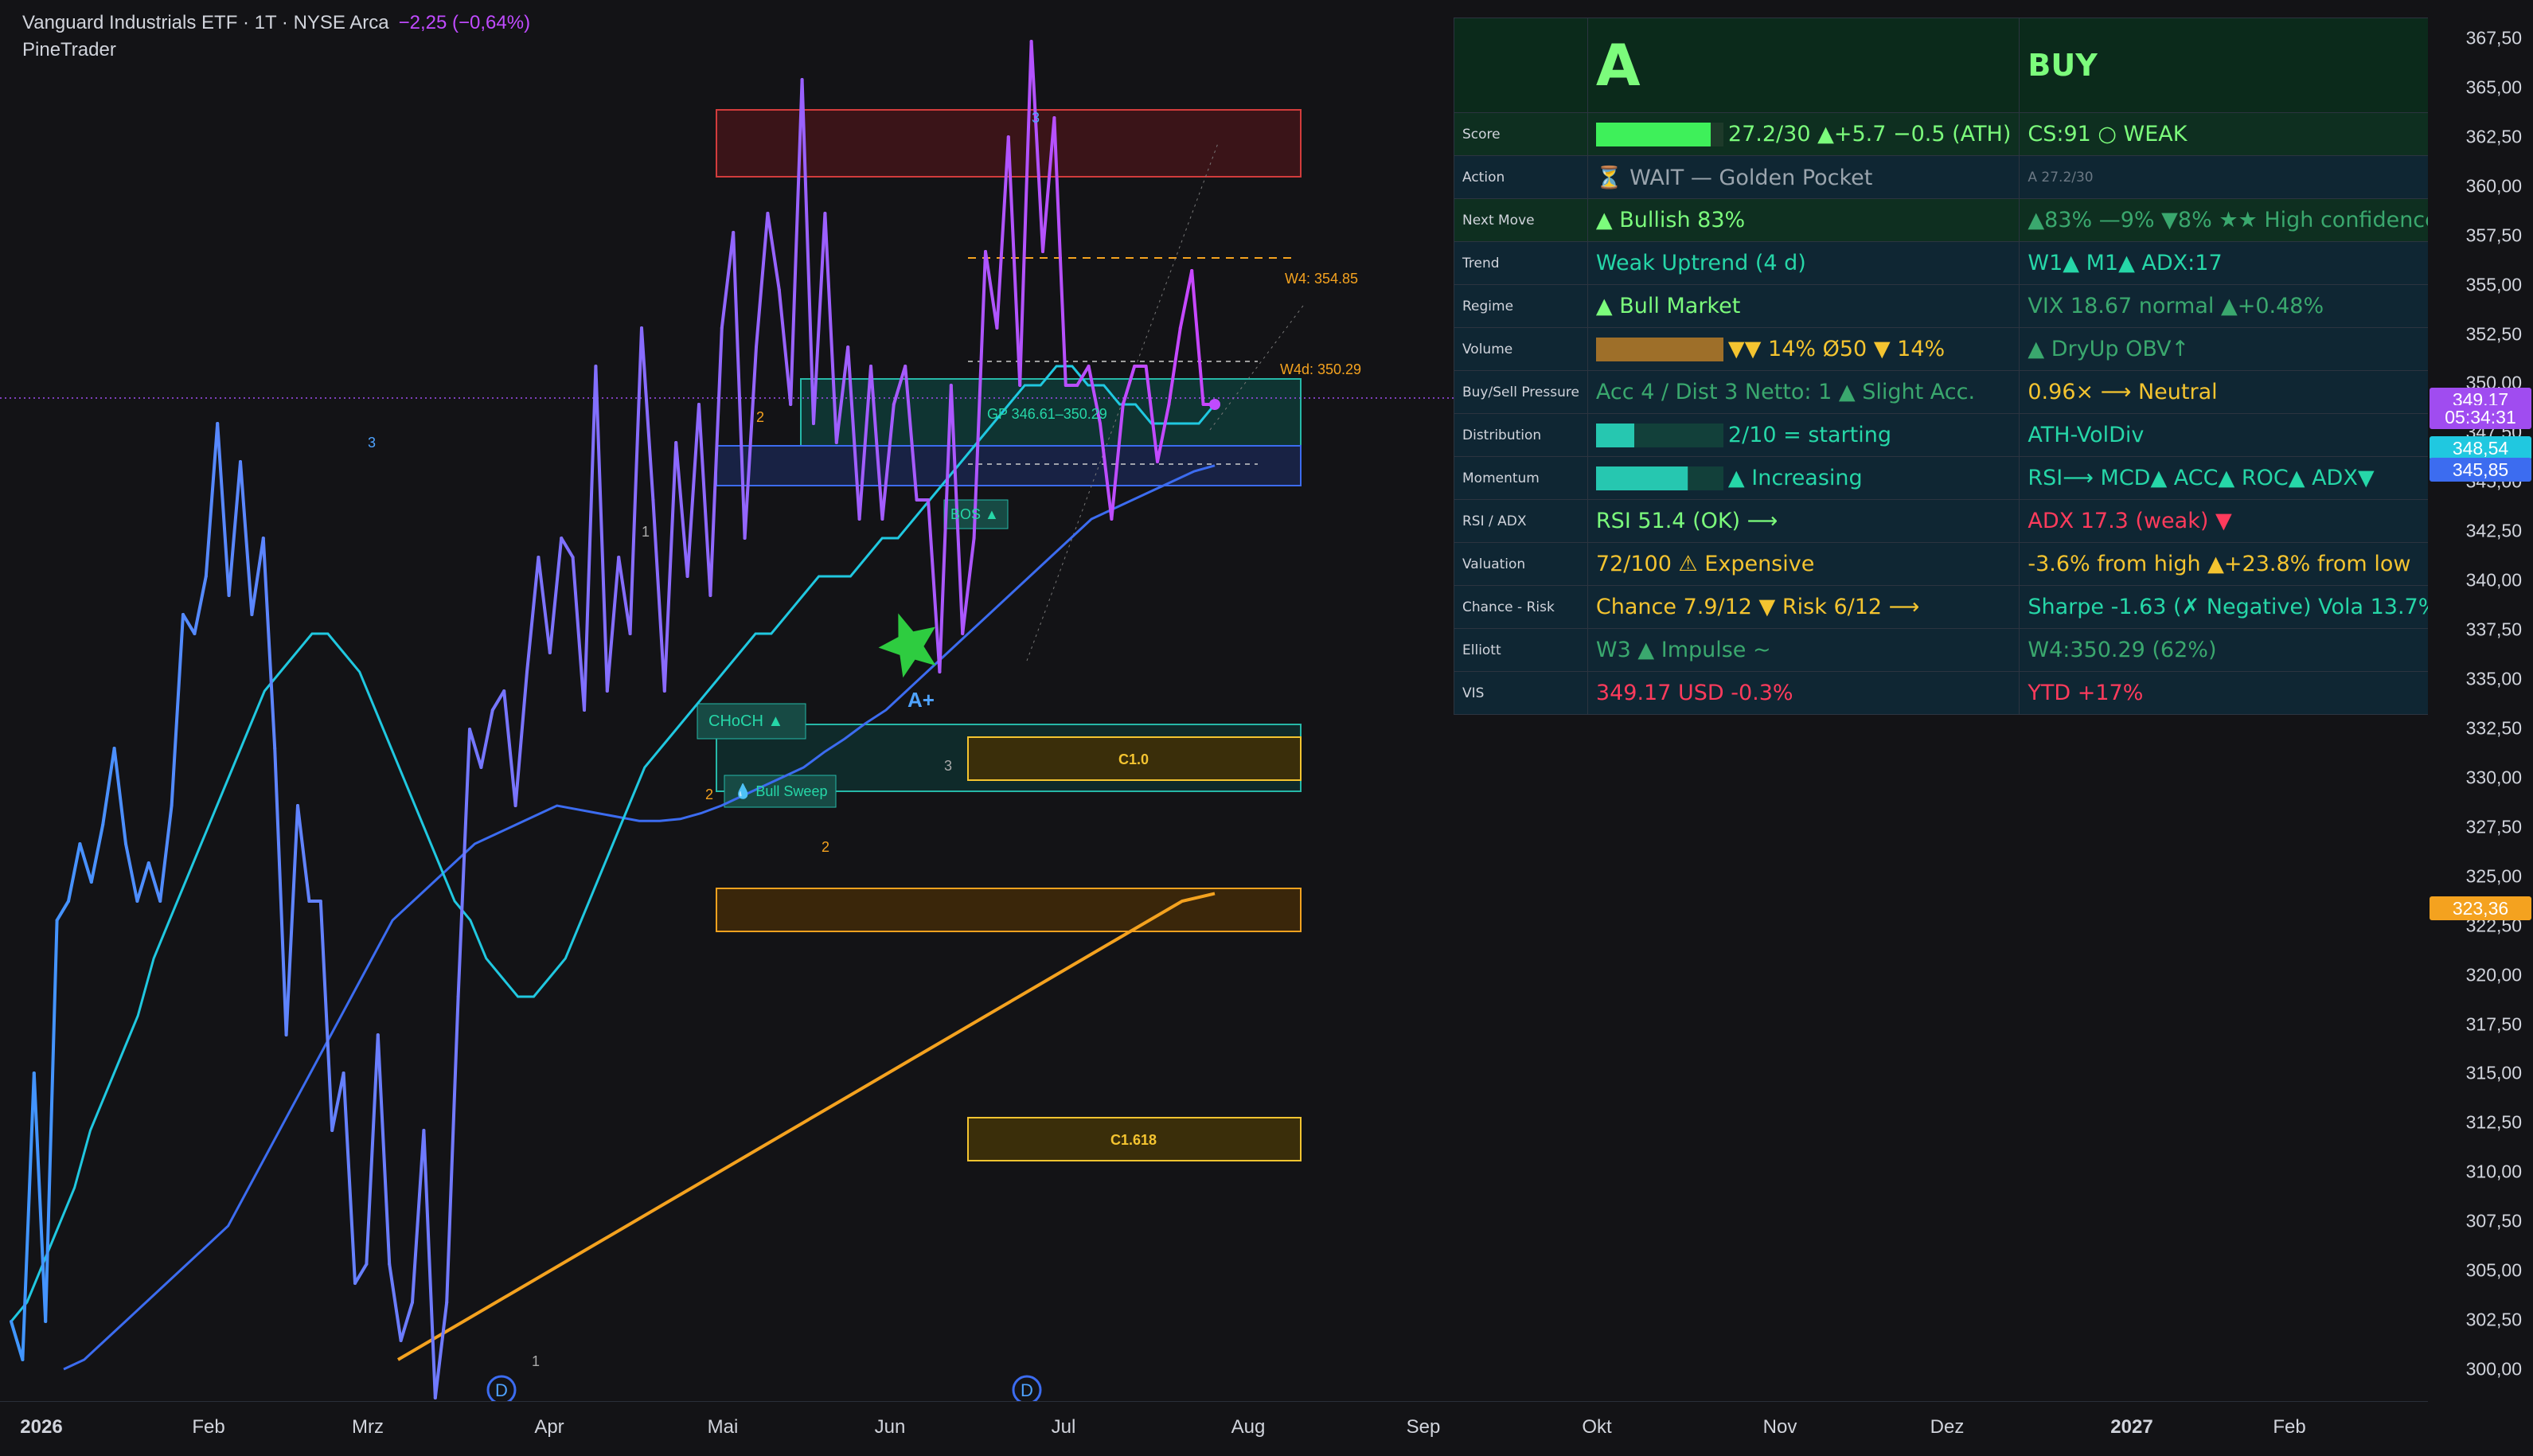 Image resolution: width=2533 pixels, height=1456 pixels. I want to click on time-tick: Dez, so click(1947, 1427).